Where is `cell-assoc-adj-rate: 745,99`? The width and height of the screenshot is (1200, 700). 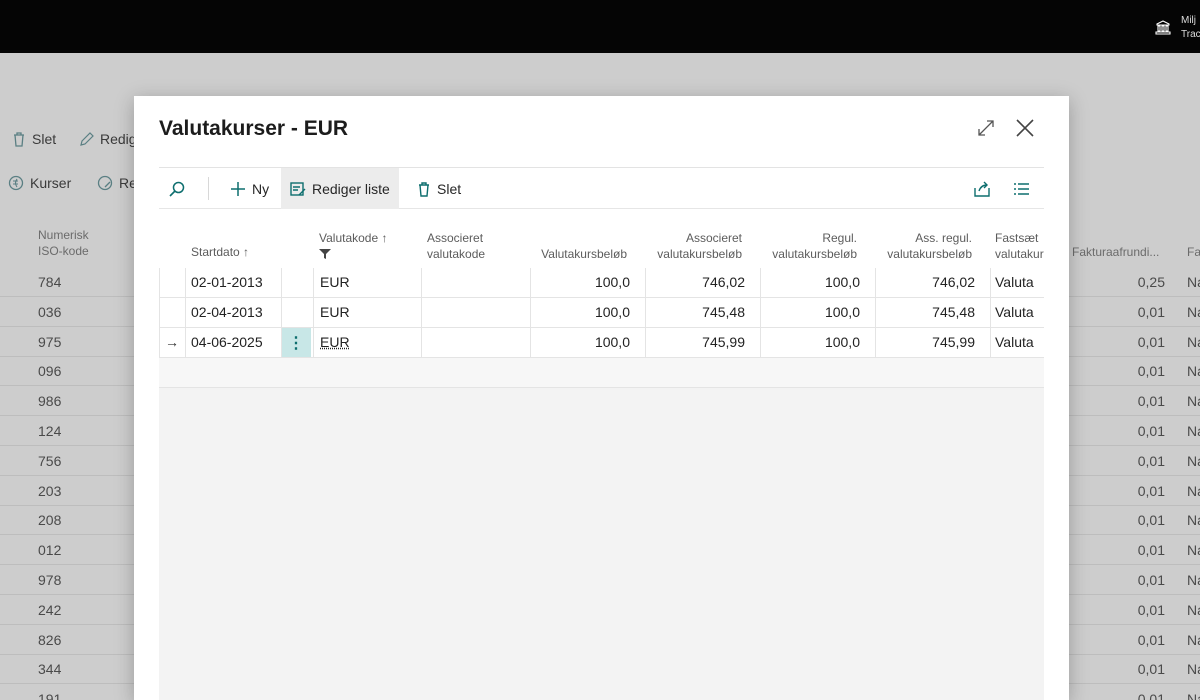
cell-assoc-adj-rate: 745,99 is located at coordinates (925, 342).